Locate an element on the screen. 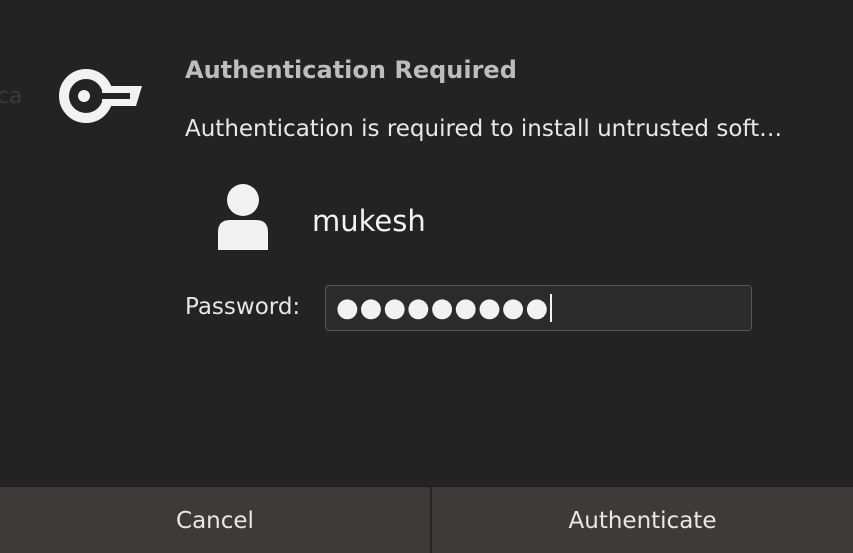  dialog-title: Authentication Required is located at coordinates (351, 70).